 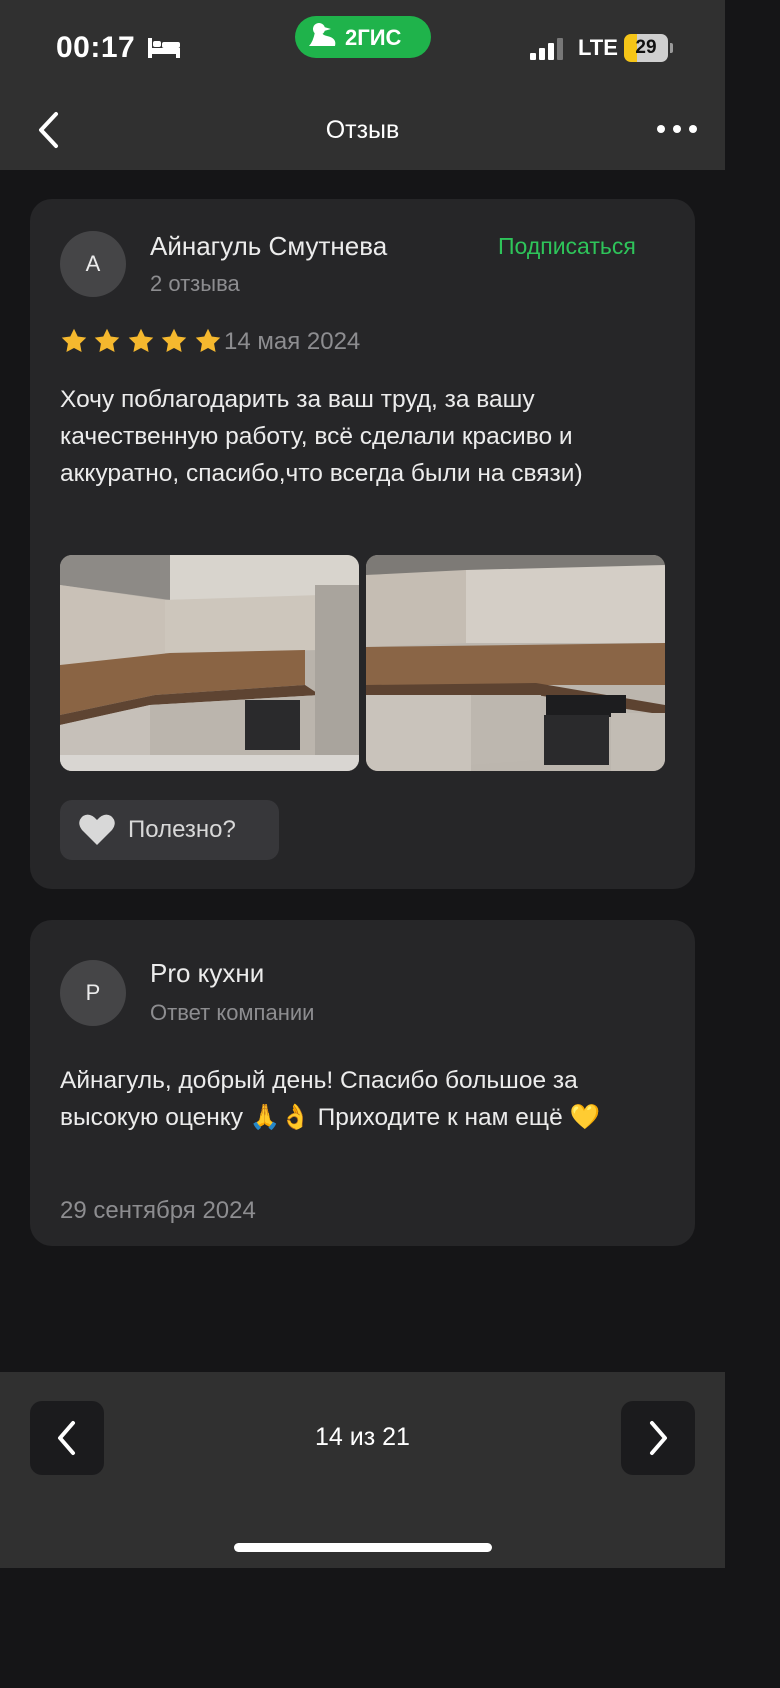 I want to click on bottom-pager: 14 из 21, so click(x=362, y=1470).